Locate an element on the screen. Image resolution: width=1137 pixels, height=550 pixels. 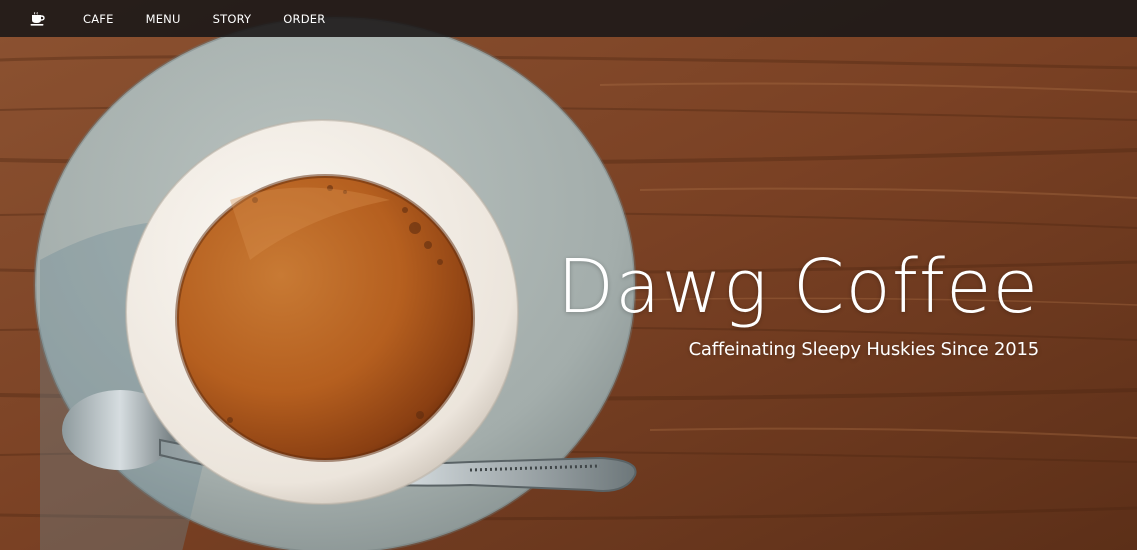
coffee-cup-icon is located at coordinates (37, 18).